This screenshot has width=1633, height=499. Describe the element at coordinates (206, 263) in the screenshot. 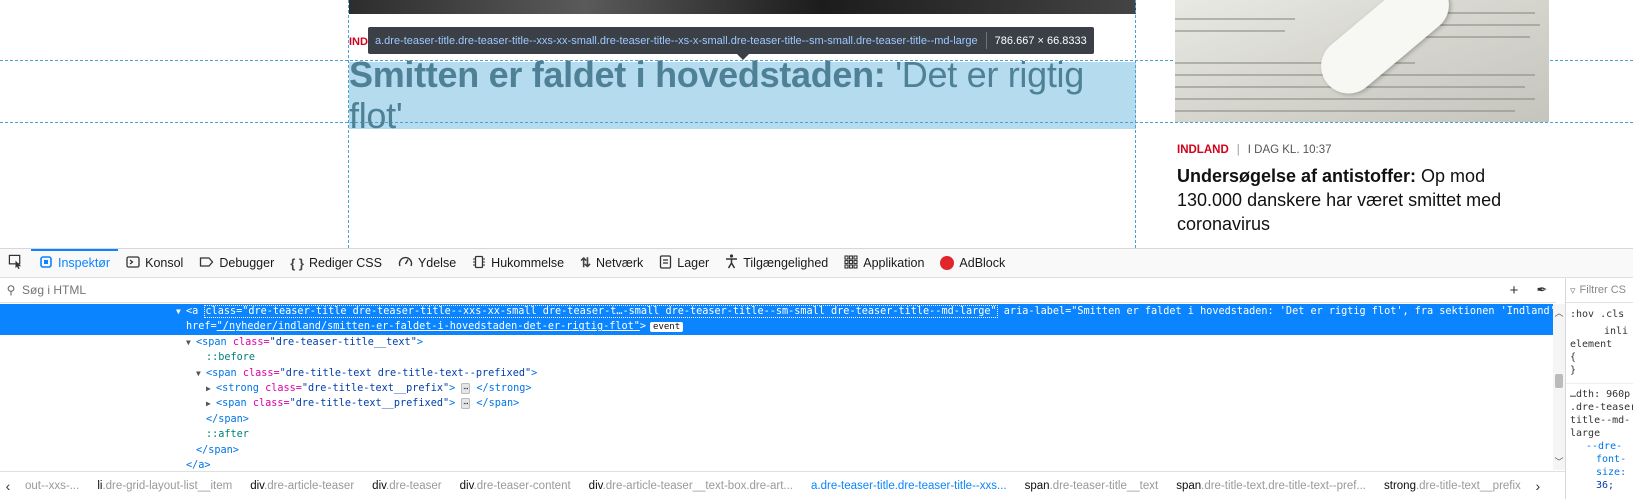

I see `debugger-icon` at that location.